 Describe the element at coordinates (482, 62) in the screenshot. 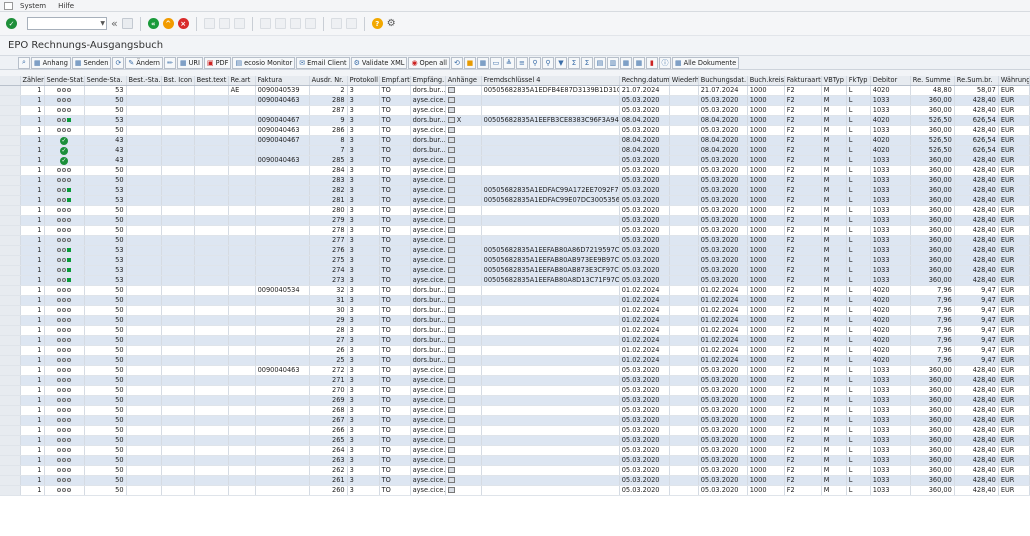

I see `grid-icon: ▦` at that location.